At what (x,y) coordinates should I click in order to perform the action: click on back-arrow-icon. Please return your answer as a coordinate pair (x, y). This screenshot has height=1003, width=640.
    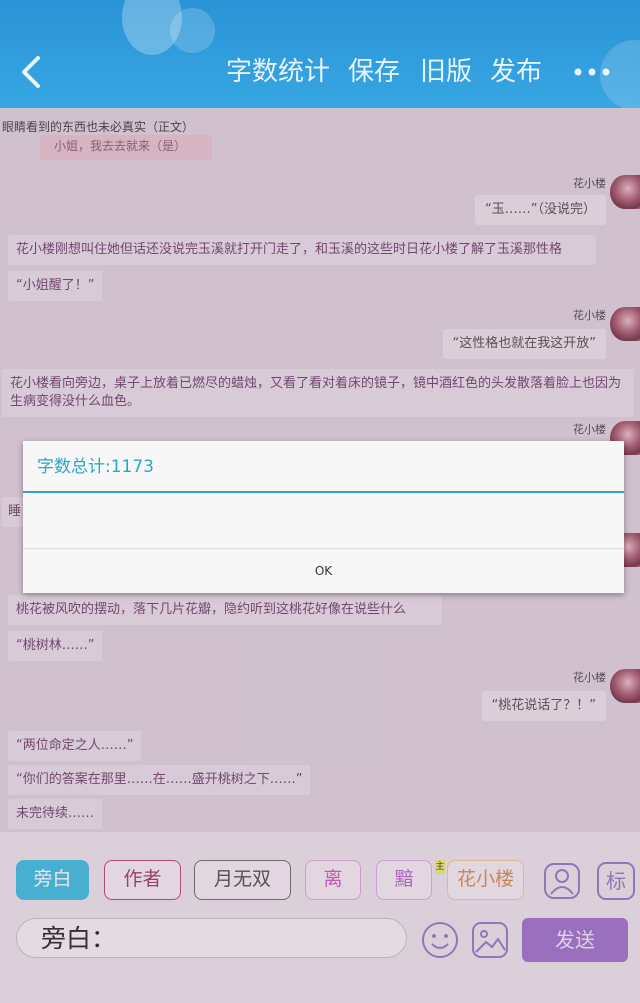
    Looking at the image, I should click on (32, 72).